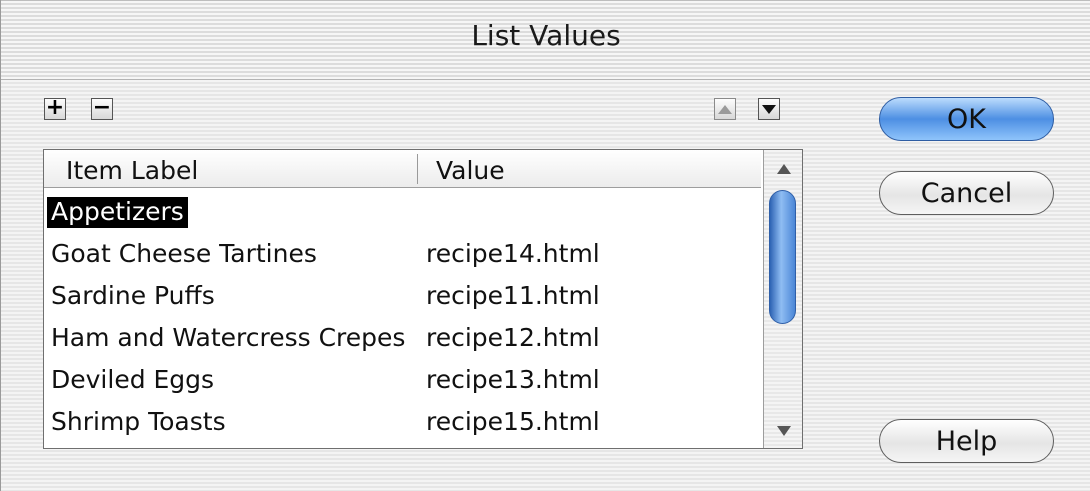 This screenshot has height=491, width=1090. I want to click on row-label: Ham and Watercress Crepes, so click(228, 337).